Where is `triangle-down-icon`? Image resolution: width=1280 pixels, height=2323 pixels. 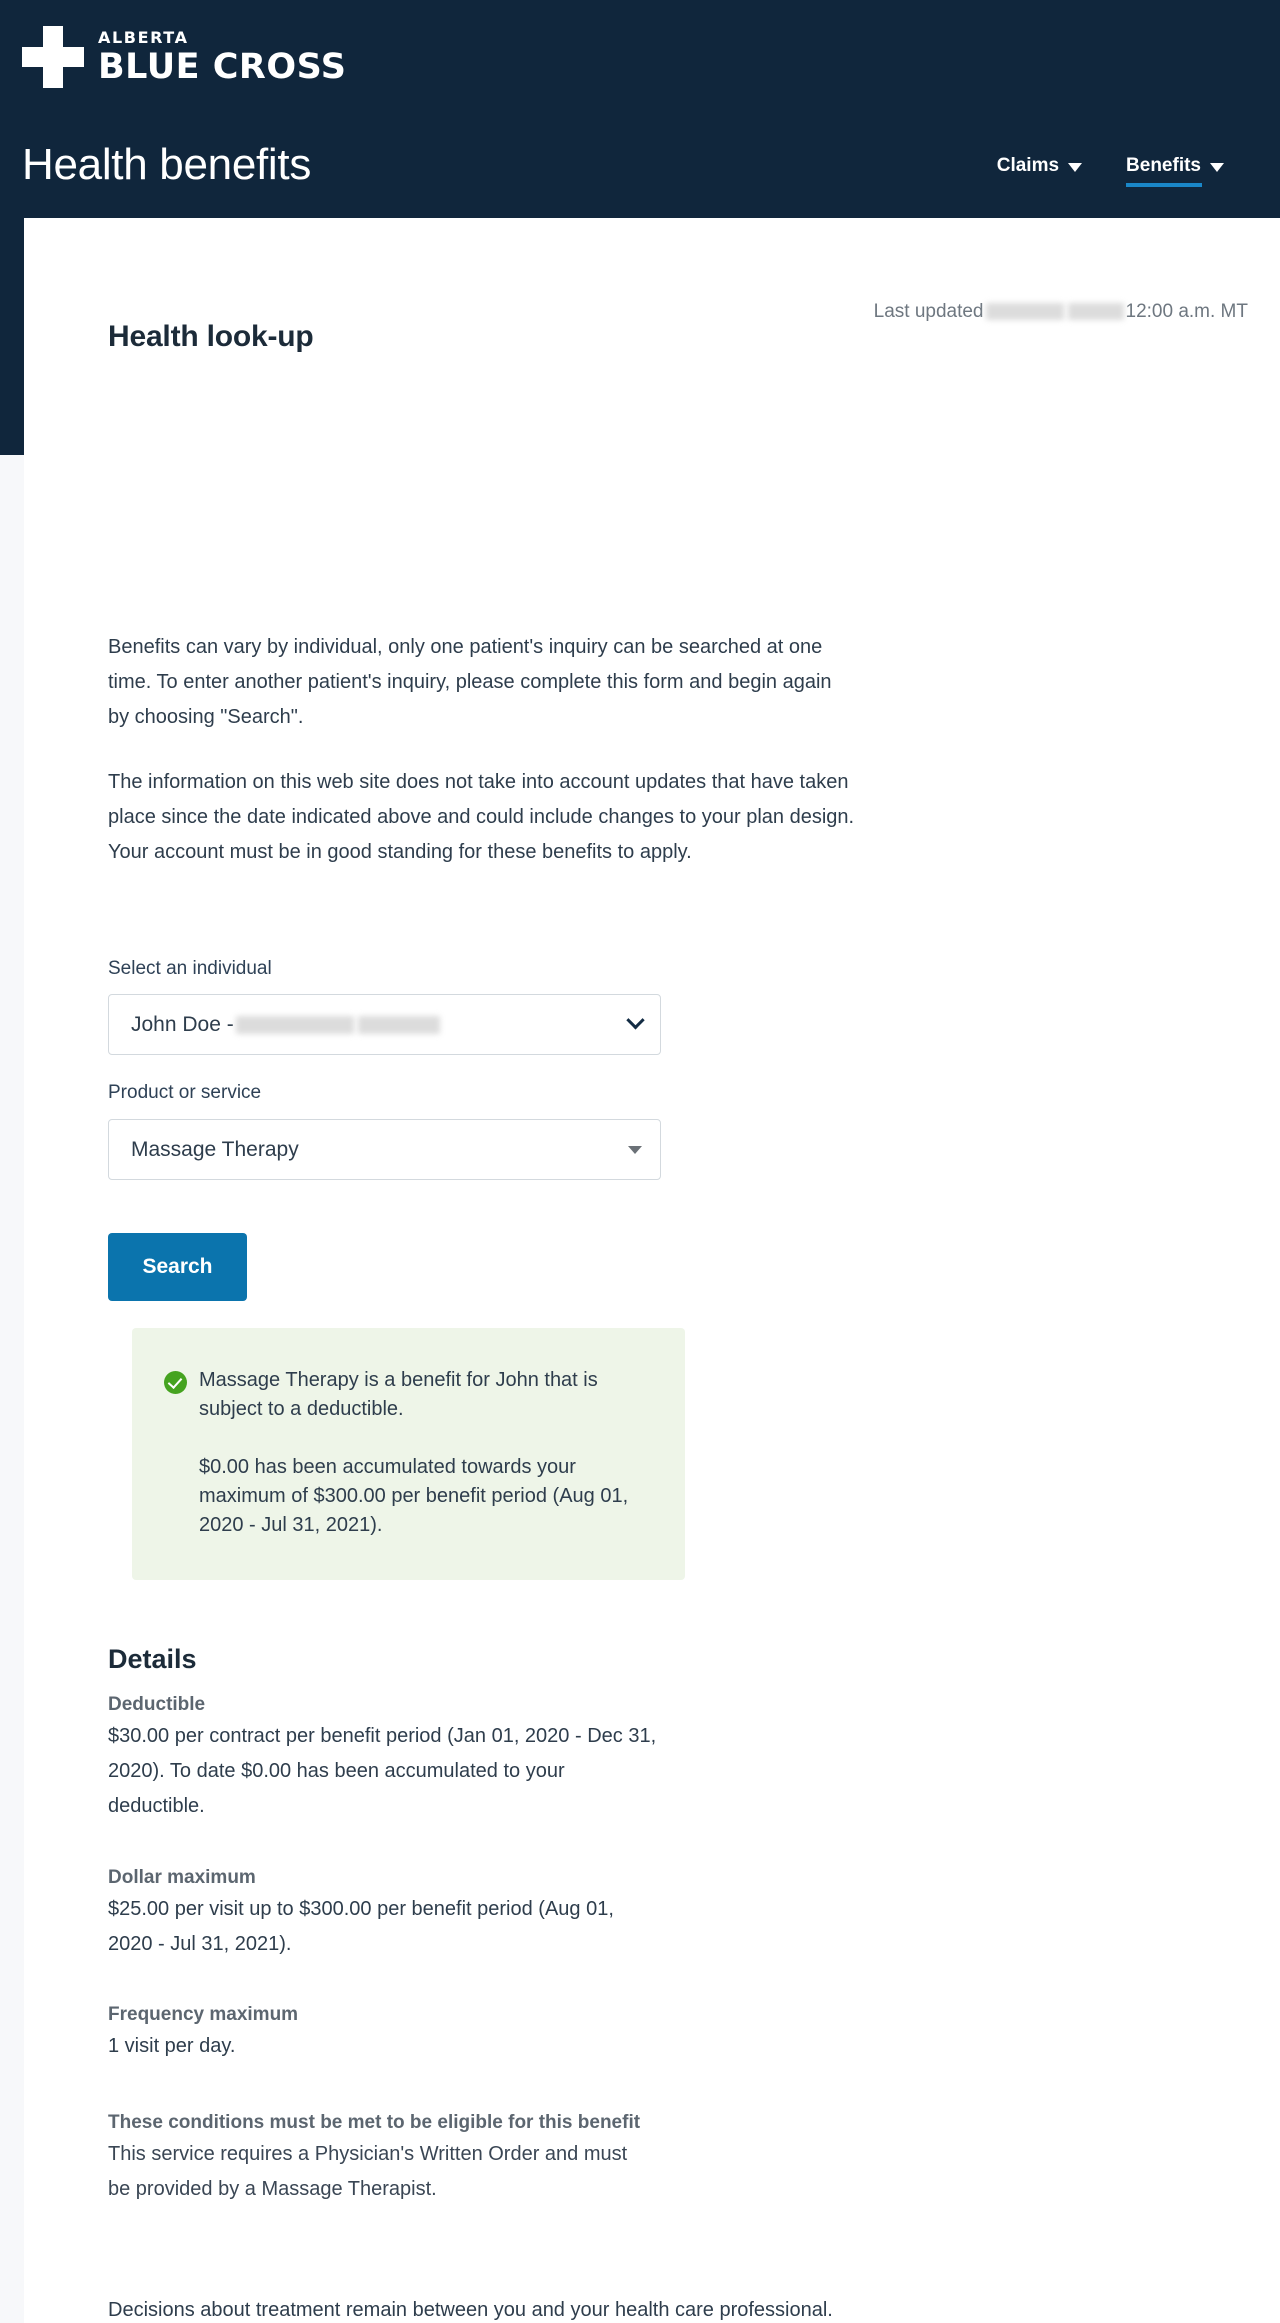 triangle-down-icon is located at coordinates (635, 1149).